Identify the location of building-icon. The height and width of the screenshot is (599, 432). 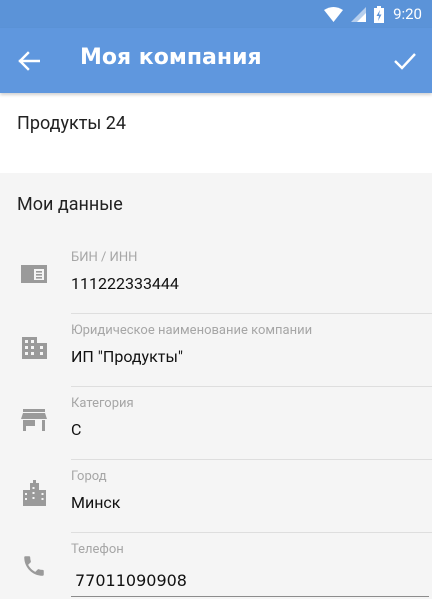
(34, 347).